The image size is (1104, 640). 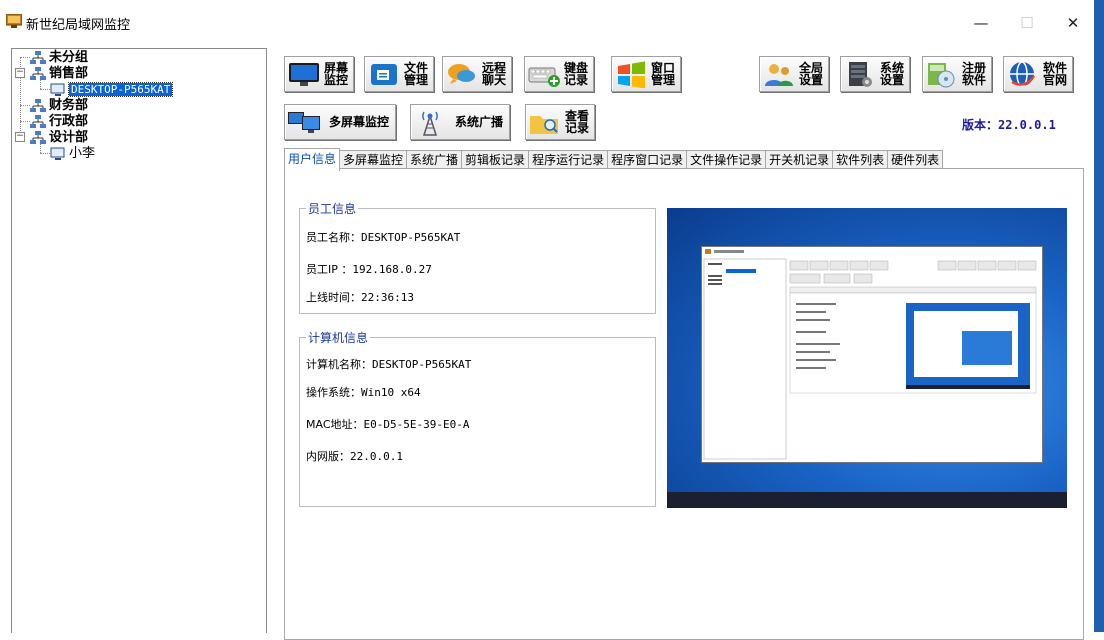 I want to click on tree-item-xiaoli: 小李, so click(x=72, y=154).